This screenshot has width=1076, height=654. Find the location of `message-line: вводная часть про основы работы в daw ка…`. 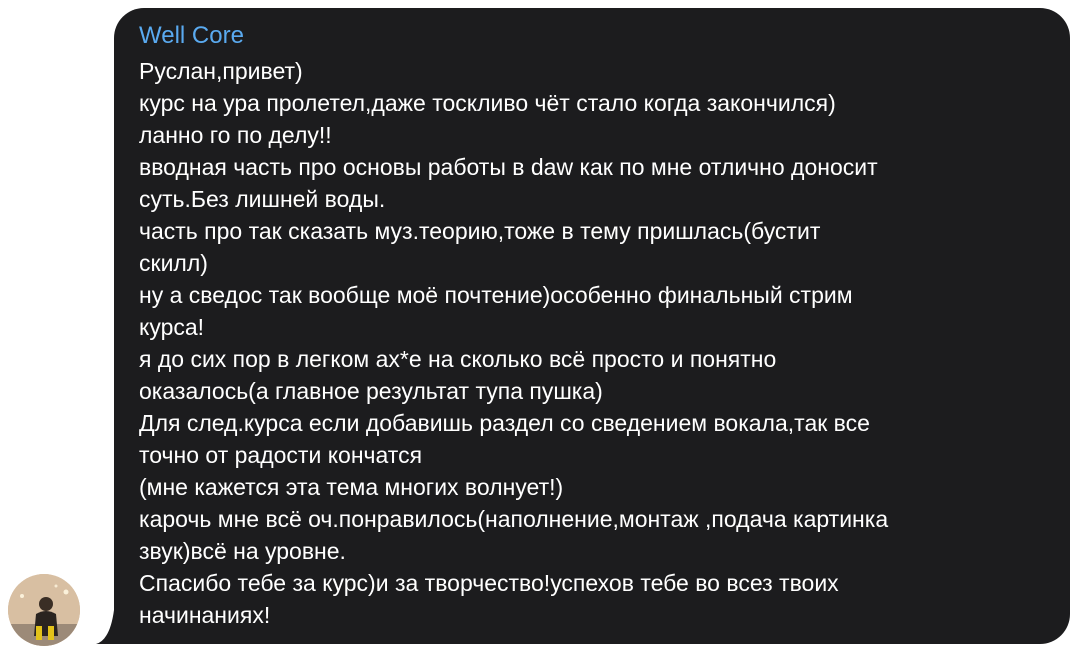

message-line: вводная часть про основы работы в daw ка… is located at coordinates (508, 167).